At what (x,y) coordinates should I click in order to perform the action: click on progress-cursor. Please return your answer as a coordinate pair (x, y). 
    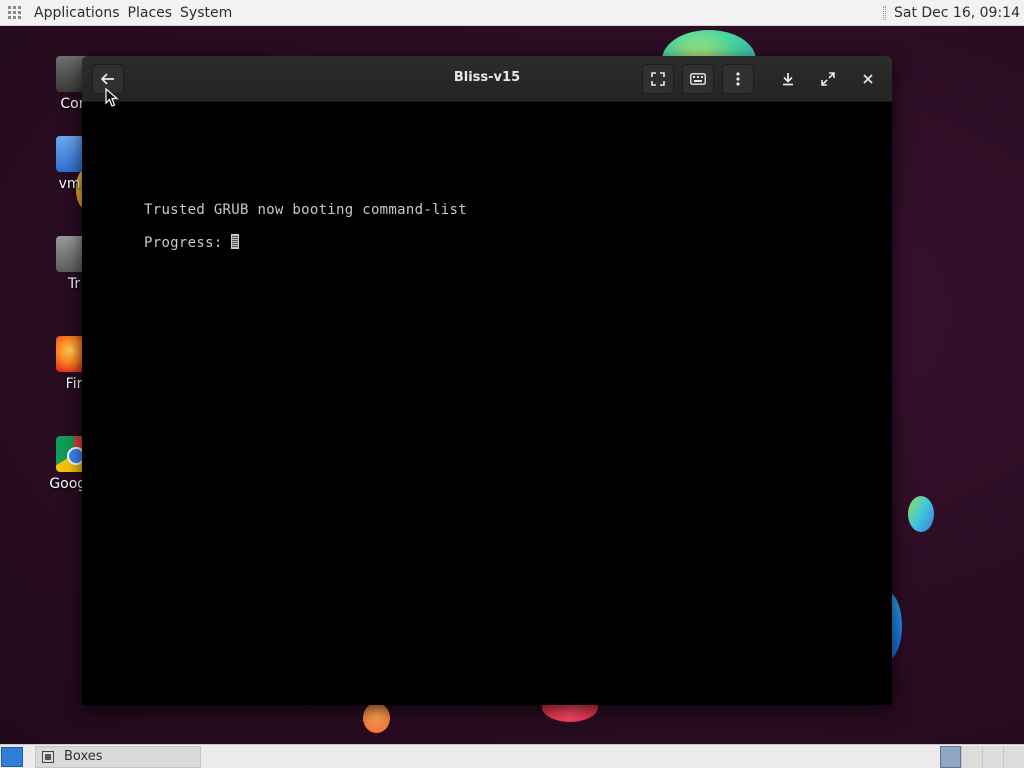
    Looking at the image, I should click on (234, 241).